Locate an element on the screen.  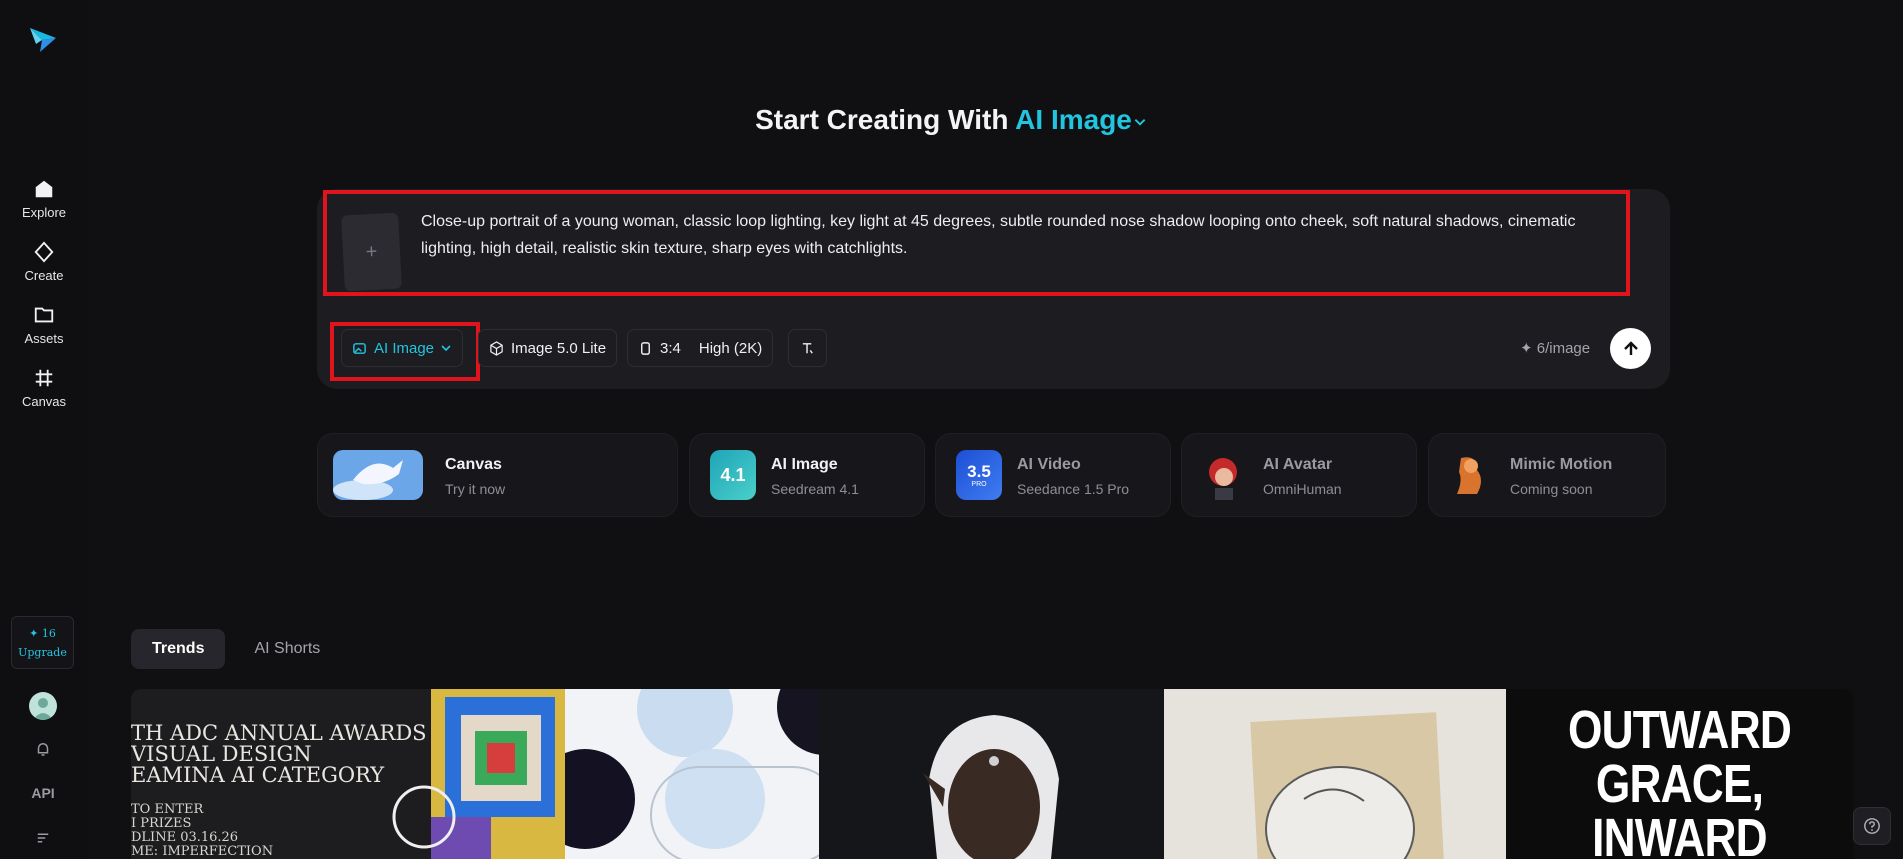
nav-create-label: Create is located at coordinates (44, 275).